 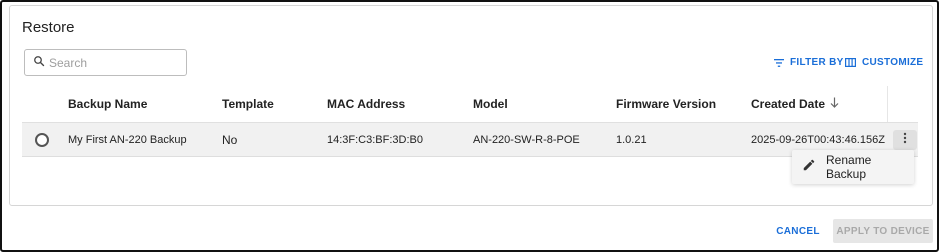 I want to click on rename-backup-label: Rename Backup, so click(x=849, y=167).